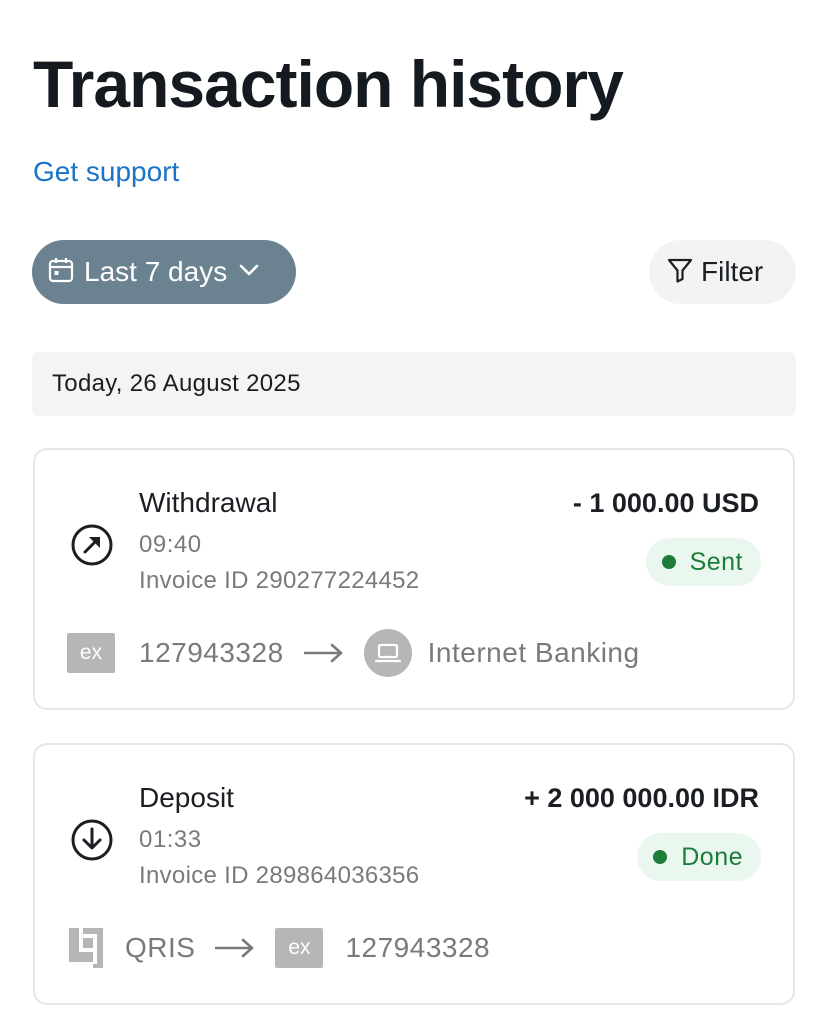 This screenshot has height=1034, width=828. Describe the element at coordinates (414, 384) in the screenshot. I see `date-group-header: Today, 26 August 2025` at that location.